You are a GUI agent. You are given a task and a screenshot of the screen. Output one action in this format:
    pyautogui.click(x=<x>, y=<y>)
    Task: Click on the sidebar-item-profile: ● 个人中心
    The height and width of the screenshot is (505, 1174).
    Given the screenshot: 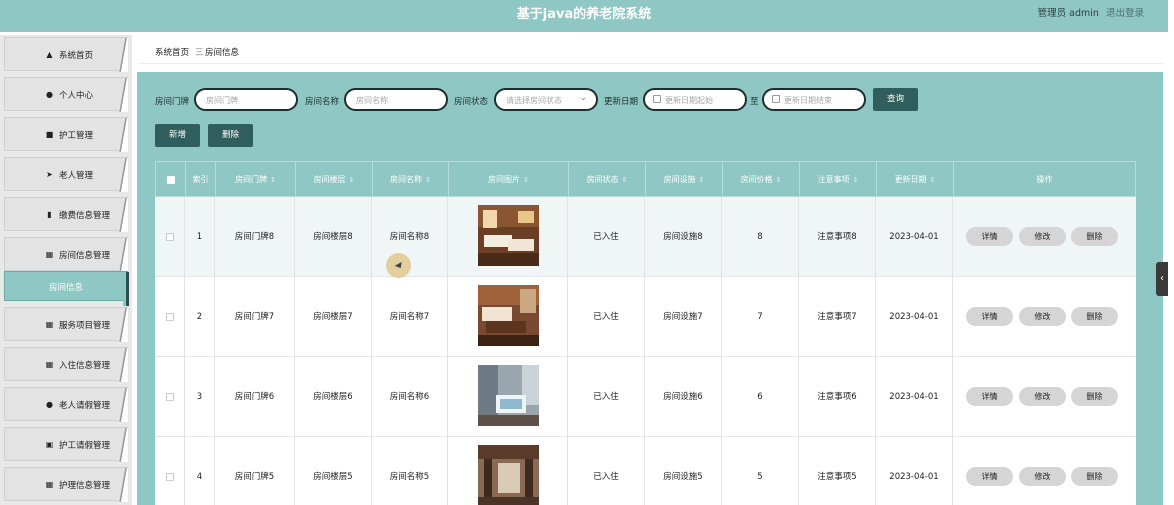 What is the action you would take?
    pyautogui.click(x=66, y=94)
    